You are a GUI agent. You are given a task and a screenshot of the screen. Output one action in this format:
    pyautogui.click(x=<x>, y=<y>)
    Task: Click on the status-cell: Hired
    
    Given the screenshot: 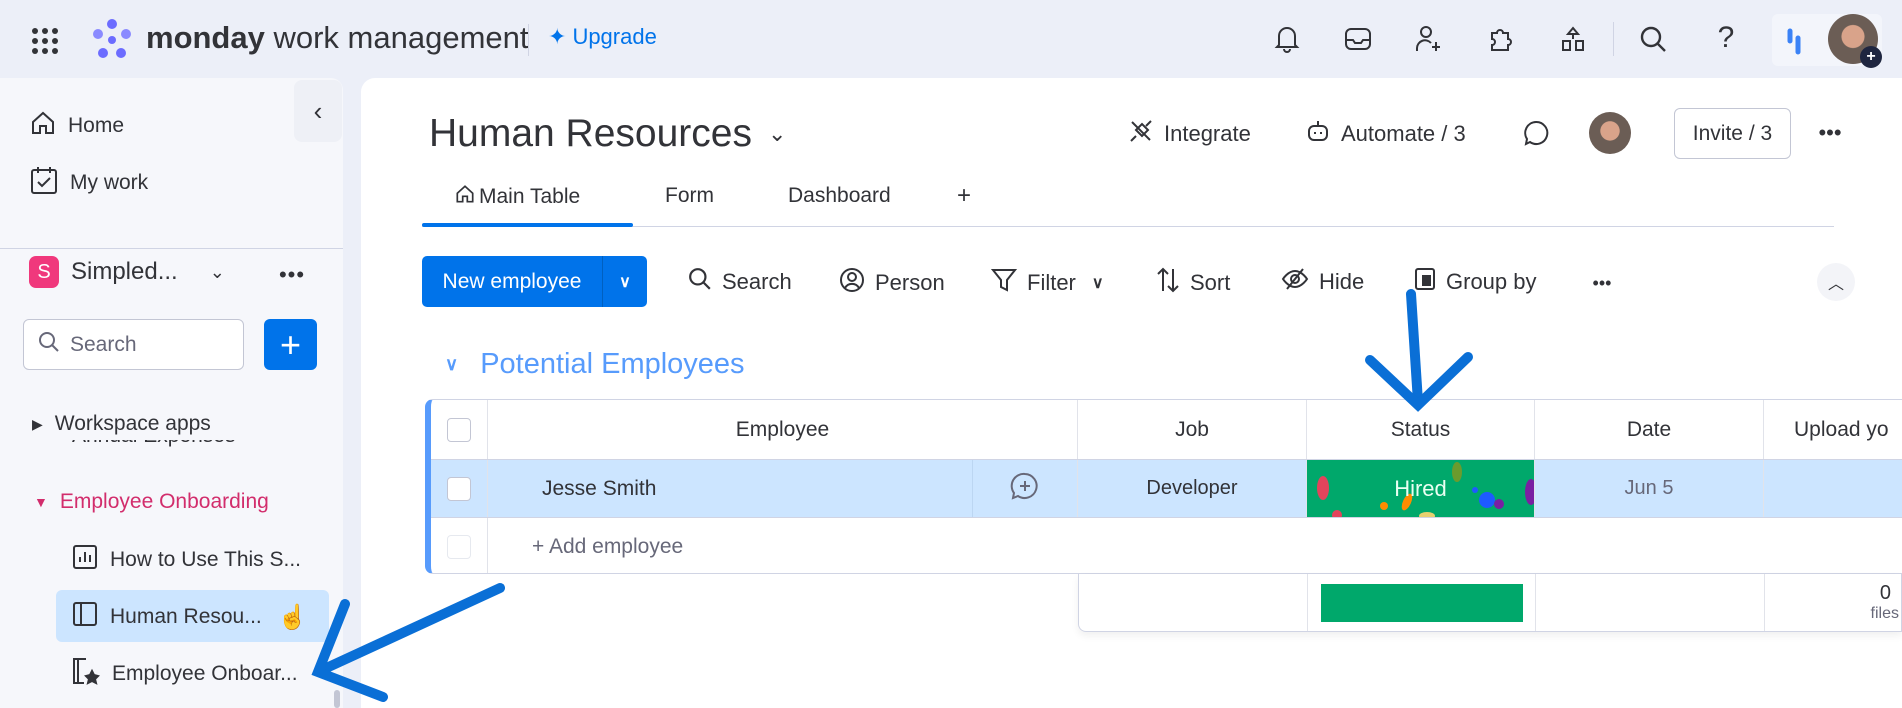 What is the action you would take?
    pyautogui.click(x=1421, y=488)
    